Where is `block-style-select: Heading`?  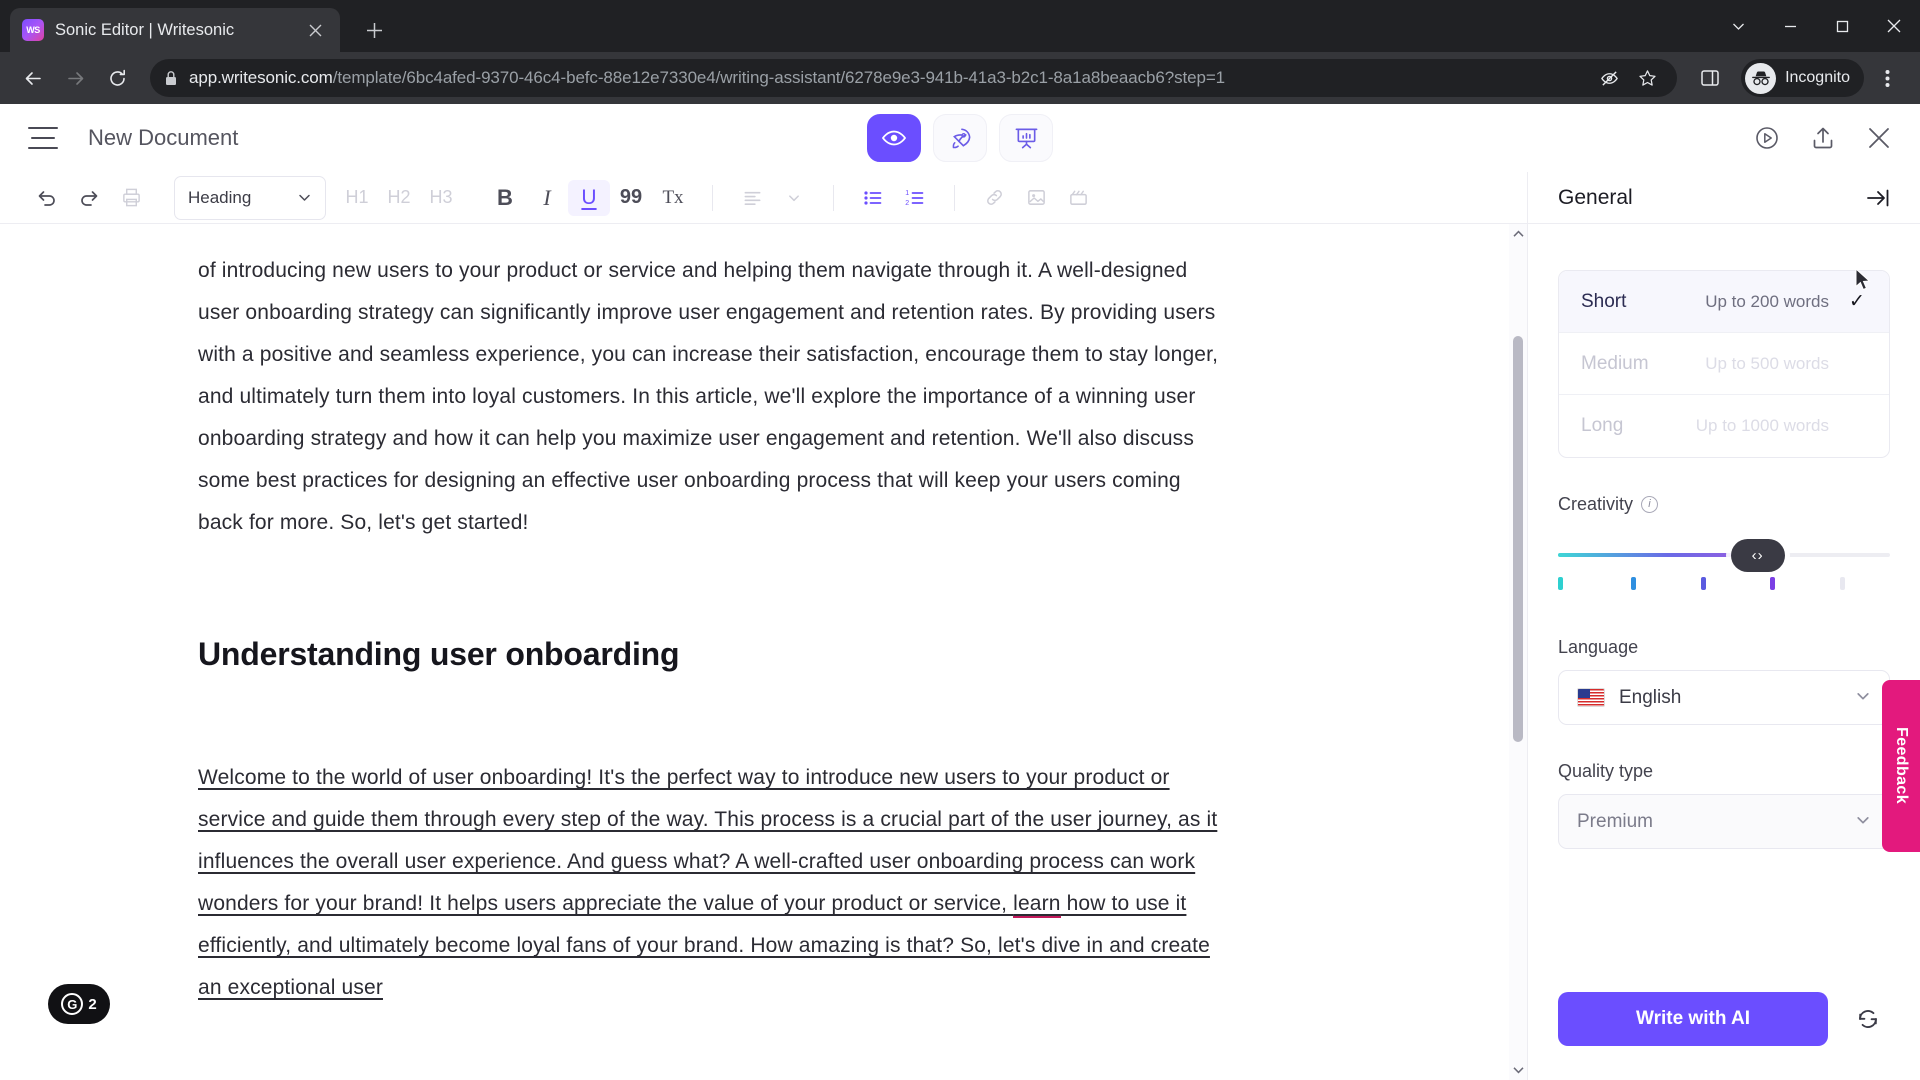
block-style-select: Heading is located at coordinates (250, 197).